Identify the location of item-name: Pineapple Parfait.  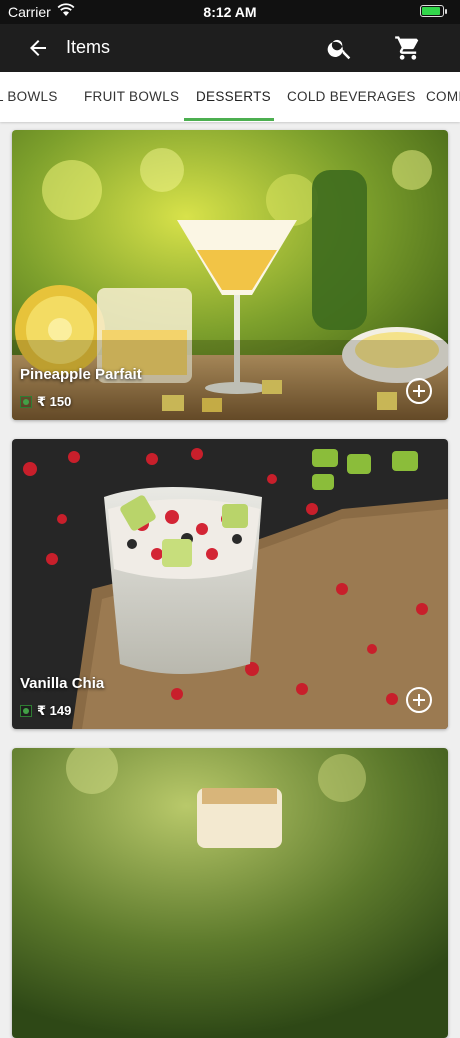
(81, 374).